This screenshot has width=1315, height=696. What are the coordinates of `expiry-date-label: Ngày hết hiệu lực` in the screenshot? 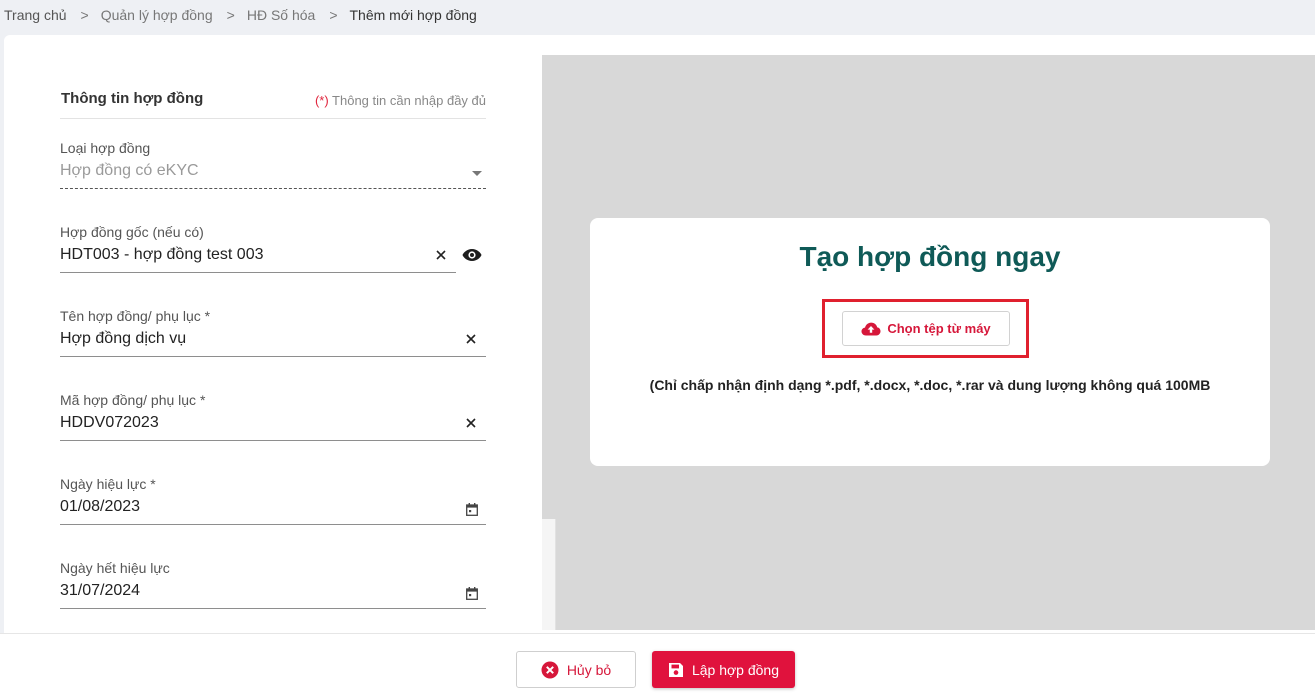 It's located at (115, 568).